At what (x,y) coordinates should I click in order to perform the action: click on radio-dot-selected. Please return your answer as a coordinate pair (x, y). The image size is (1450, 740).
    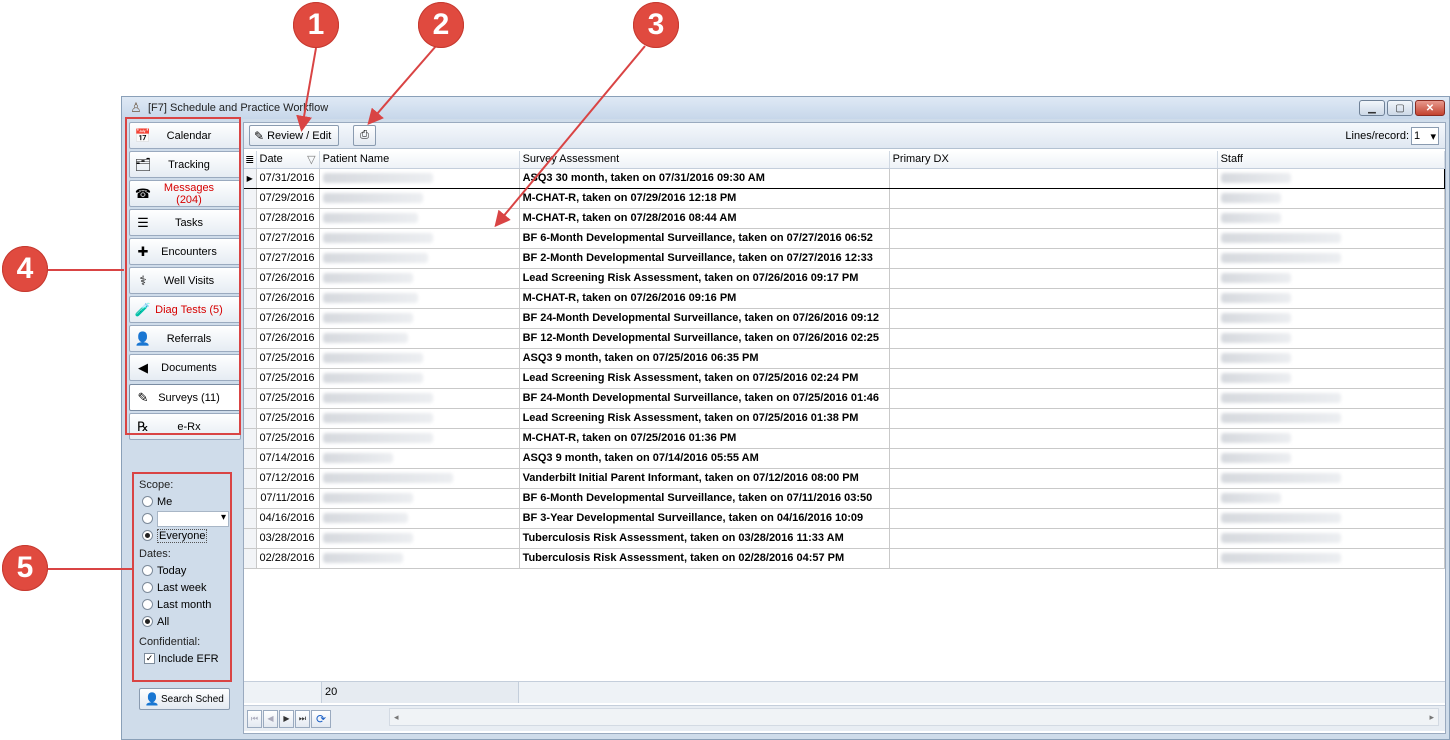
    Looking at the image, I should click on (147, 535).